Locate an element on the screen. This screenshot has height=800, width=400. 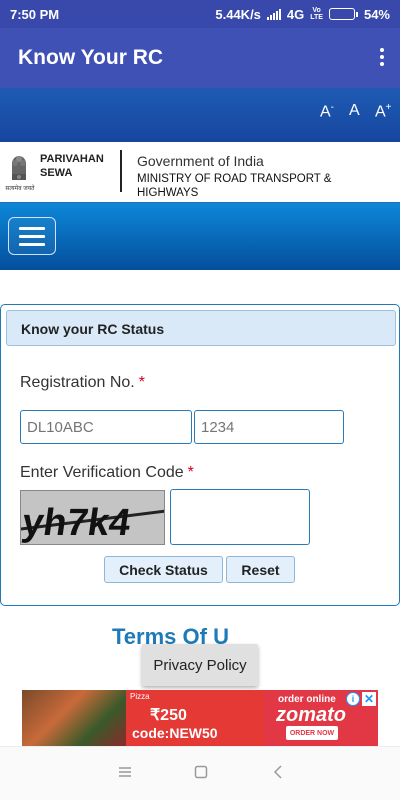
volte-icon: Vo LTE is located at coordinates (316, 14).